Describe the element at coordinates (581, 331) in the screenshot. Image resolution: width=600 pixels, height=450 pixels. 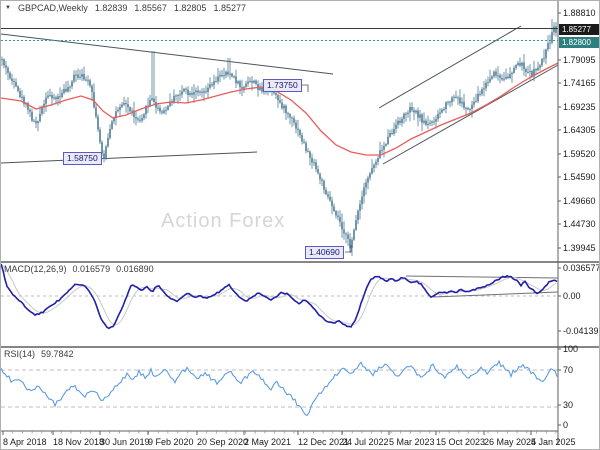
I see `macd-axis-label: -0.041393` at that location.